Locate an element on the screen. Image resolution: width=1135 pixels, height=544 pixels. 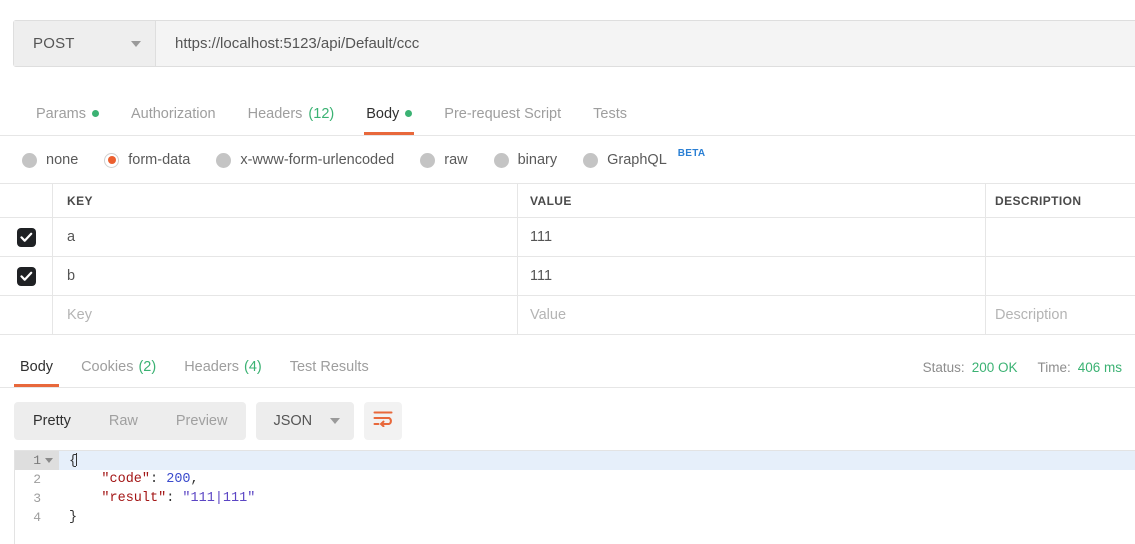
code-token: "111|111" is located at coordinates (219, 498).